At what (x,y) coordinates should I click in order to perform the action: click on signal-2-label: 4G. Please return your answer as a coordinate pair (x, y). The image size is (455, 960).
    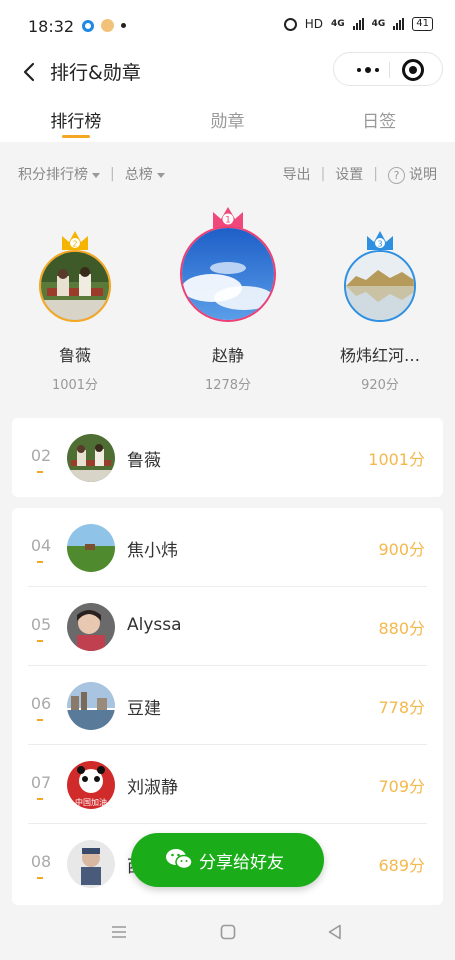
    Looking at the image, I should click on (378, 24).